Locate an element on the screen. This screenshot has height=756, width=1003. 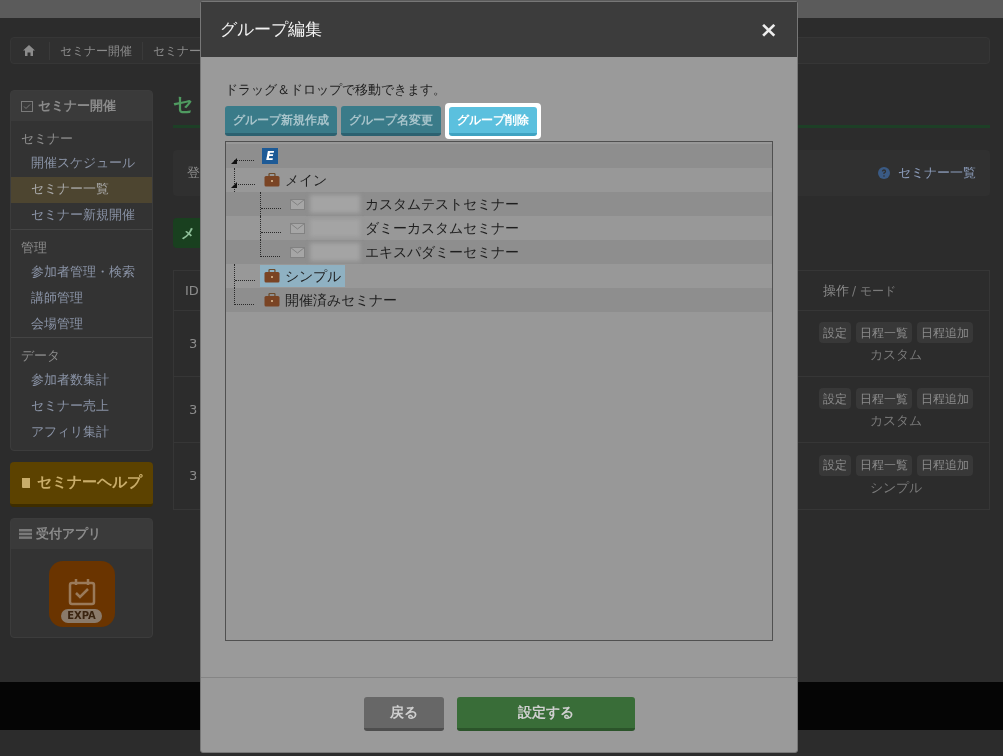
sidebar-item: 会場管理 is located at coordinates (81, 324).